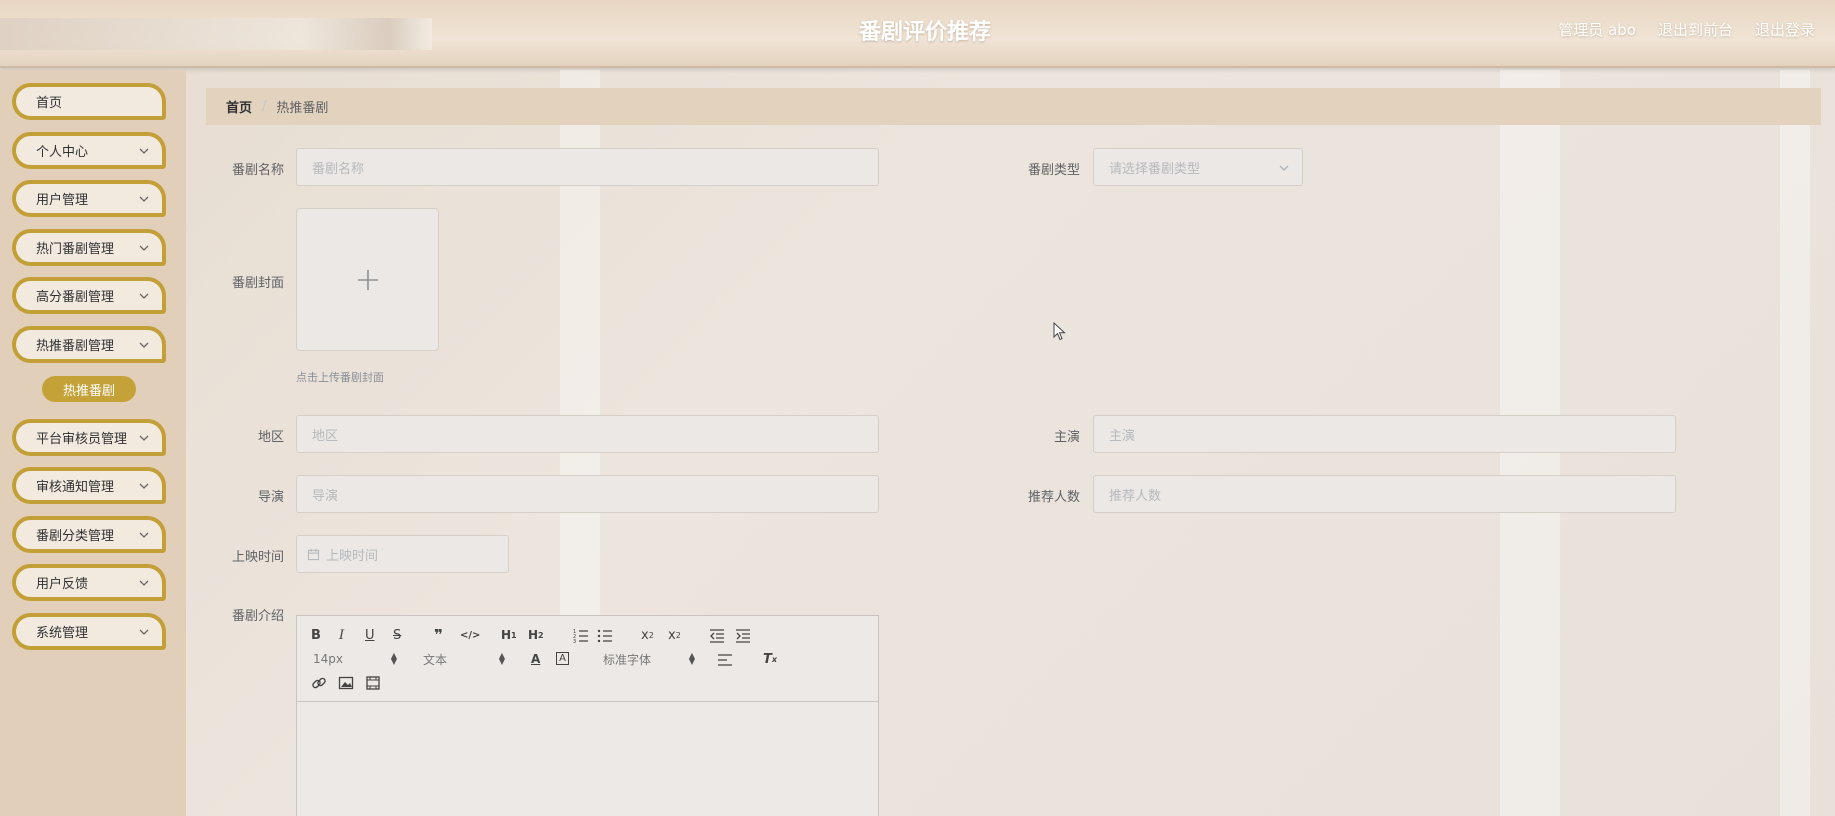  What do you see at coordinates (1053, 170) in the screenshot?
I see `type-label: 番剧类型` at bounding box center [1053, 170].